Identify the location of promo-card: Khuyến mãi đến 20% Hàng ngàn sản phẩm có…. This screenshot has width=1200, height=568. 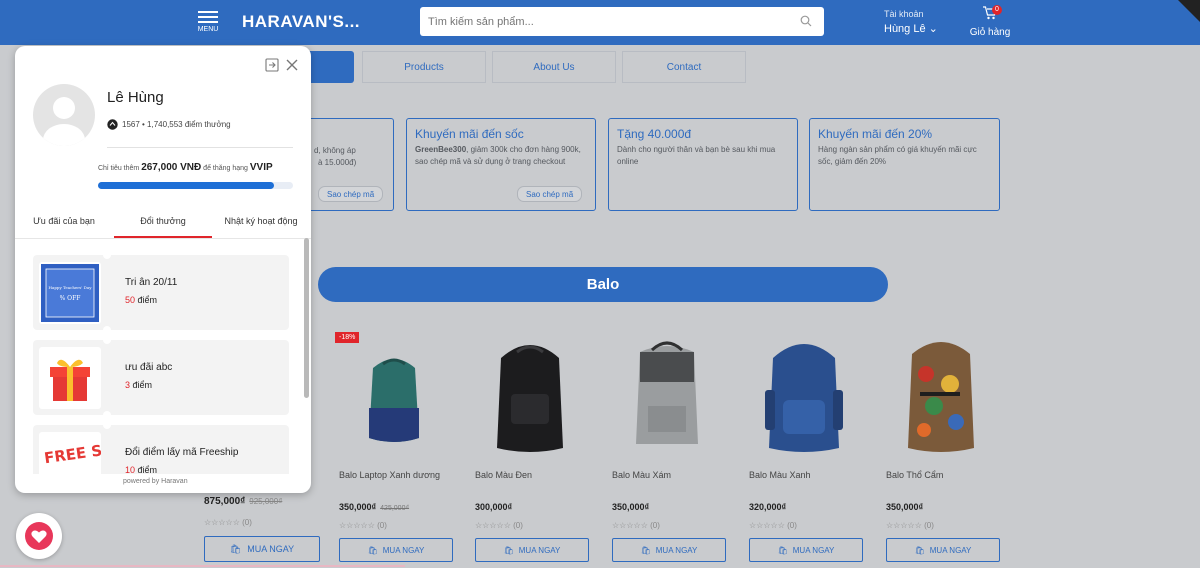
(904, 164).